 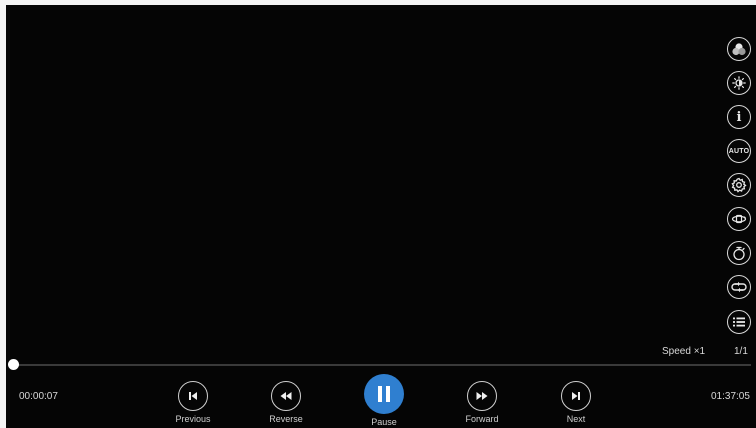 What do you see at coordinates (13, 364) in the screenshot?
I see `progress-thumb` at bounding box center [13, 364].